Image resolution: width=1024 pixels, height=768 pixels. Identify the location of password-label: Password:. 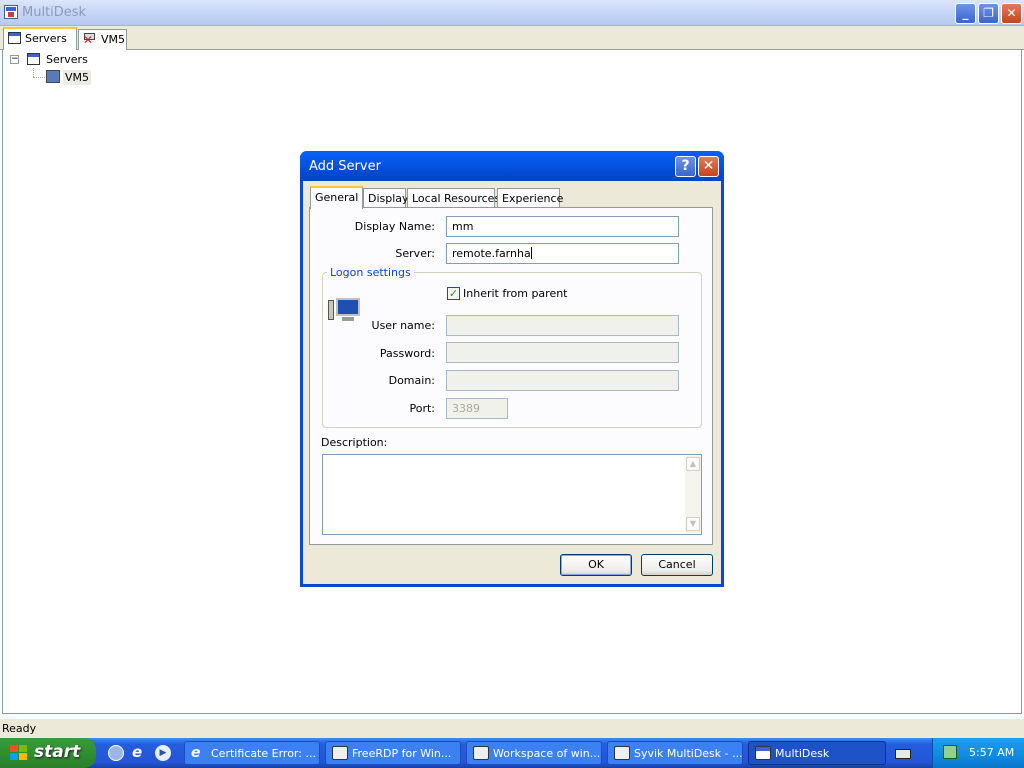
(407, 353).